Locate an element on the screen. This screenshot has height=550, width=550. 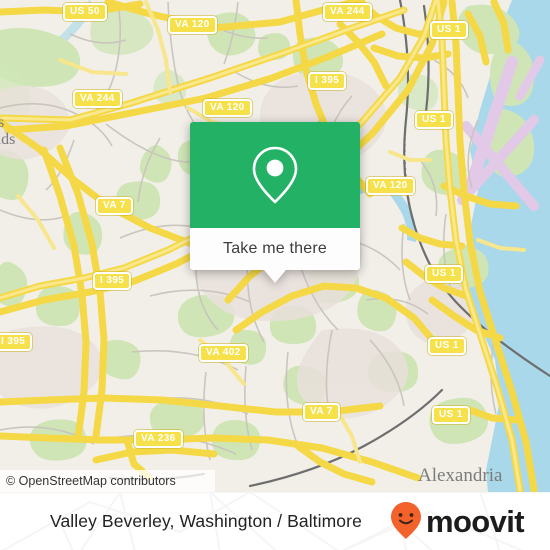
moovit-smiley-pin-icon is located at coordinates (405, 520).